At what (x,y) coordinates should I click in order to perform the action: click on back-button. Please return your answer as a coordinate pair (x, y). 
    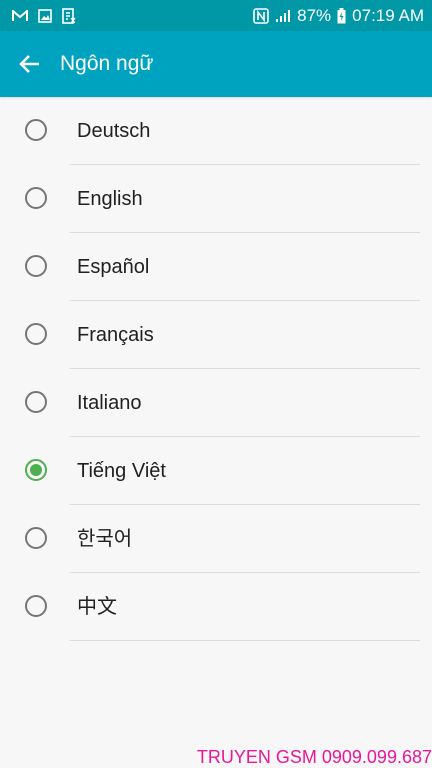
    Looking at the image, I should click on (30, 64).